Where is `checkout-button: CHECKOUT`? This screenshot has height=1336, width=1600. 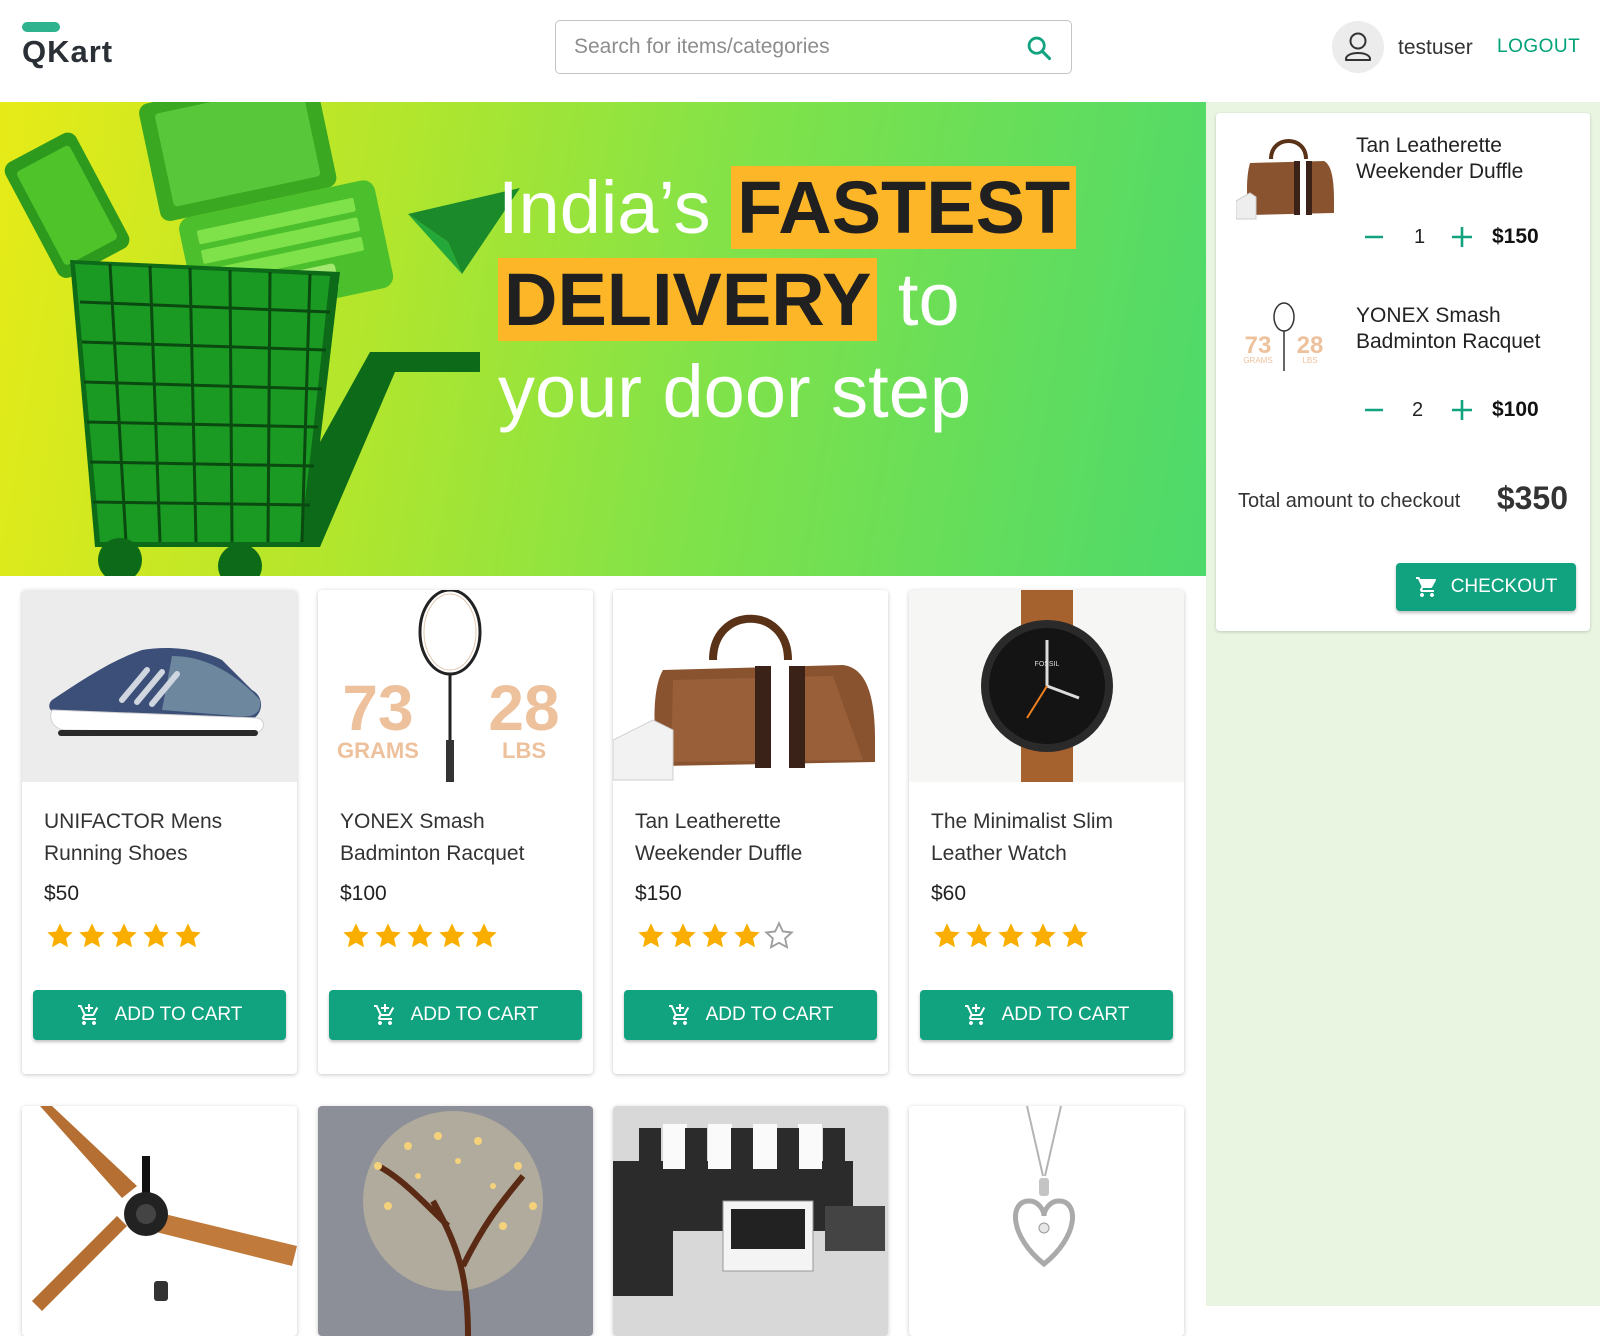
checkout-button: CHECKOUT is located at coordinates (1486, 587).